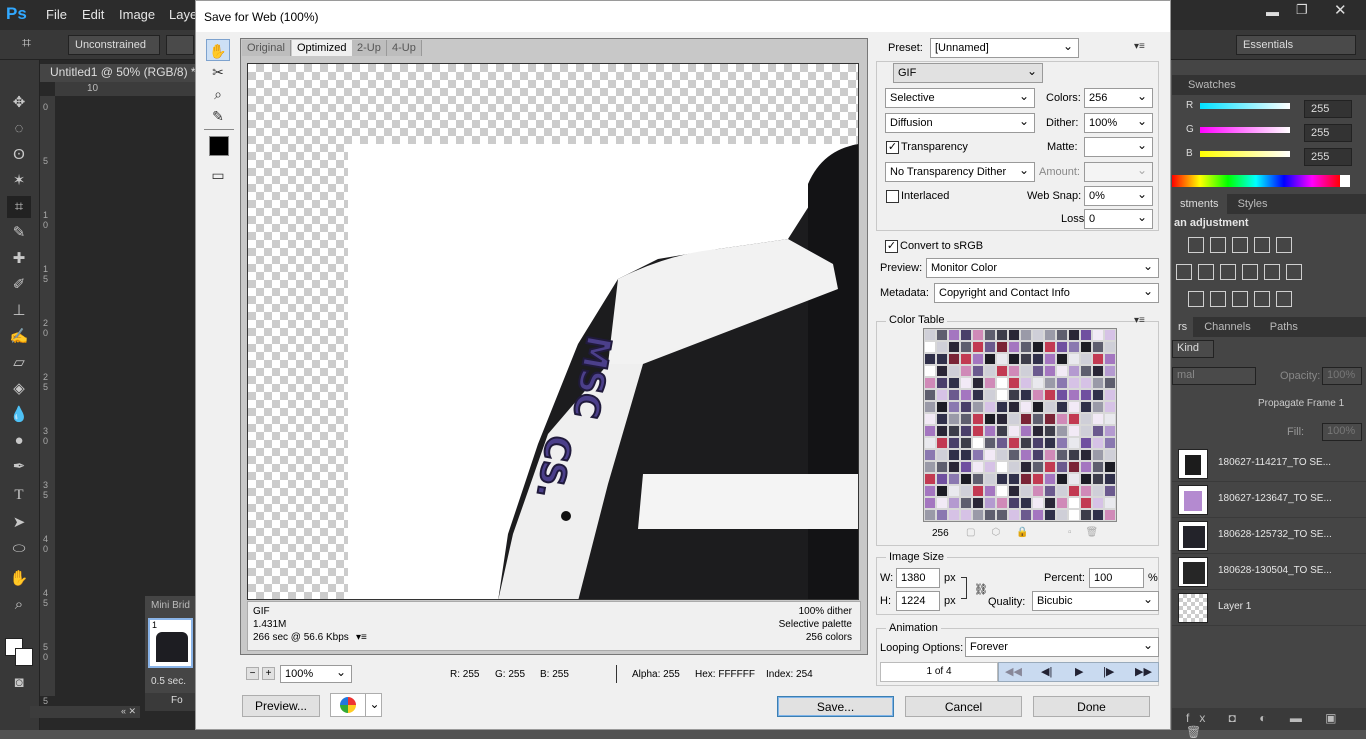 This screenshot has height=739, width=1366. Describe the element at coordinates (268, 673) in the screenshot. I see `zoom-in-button: +` at that location.